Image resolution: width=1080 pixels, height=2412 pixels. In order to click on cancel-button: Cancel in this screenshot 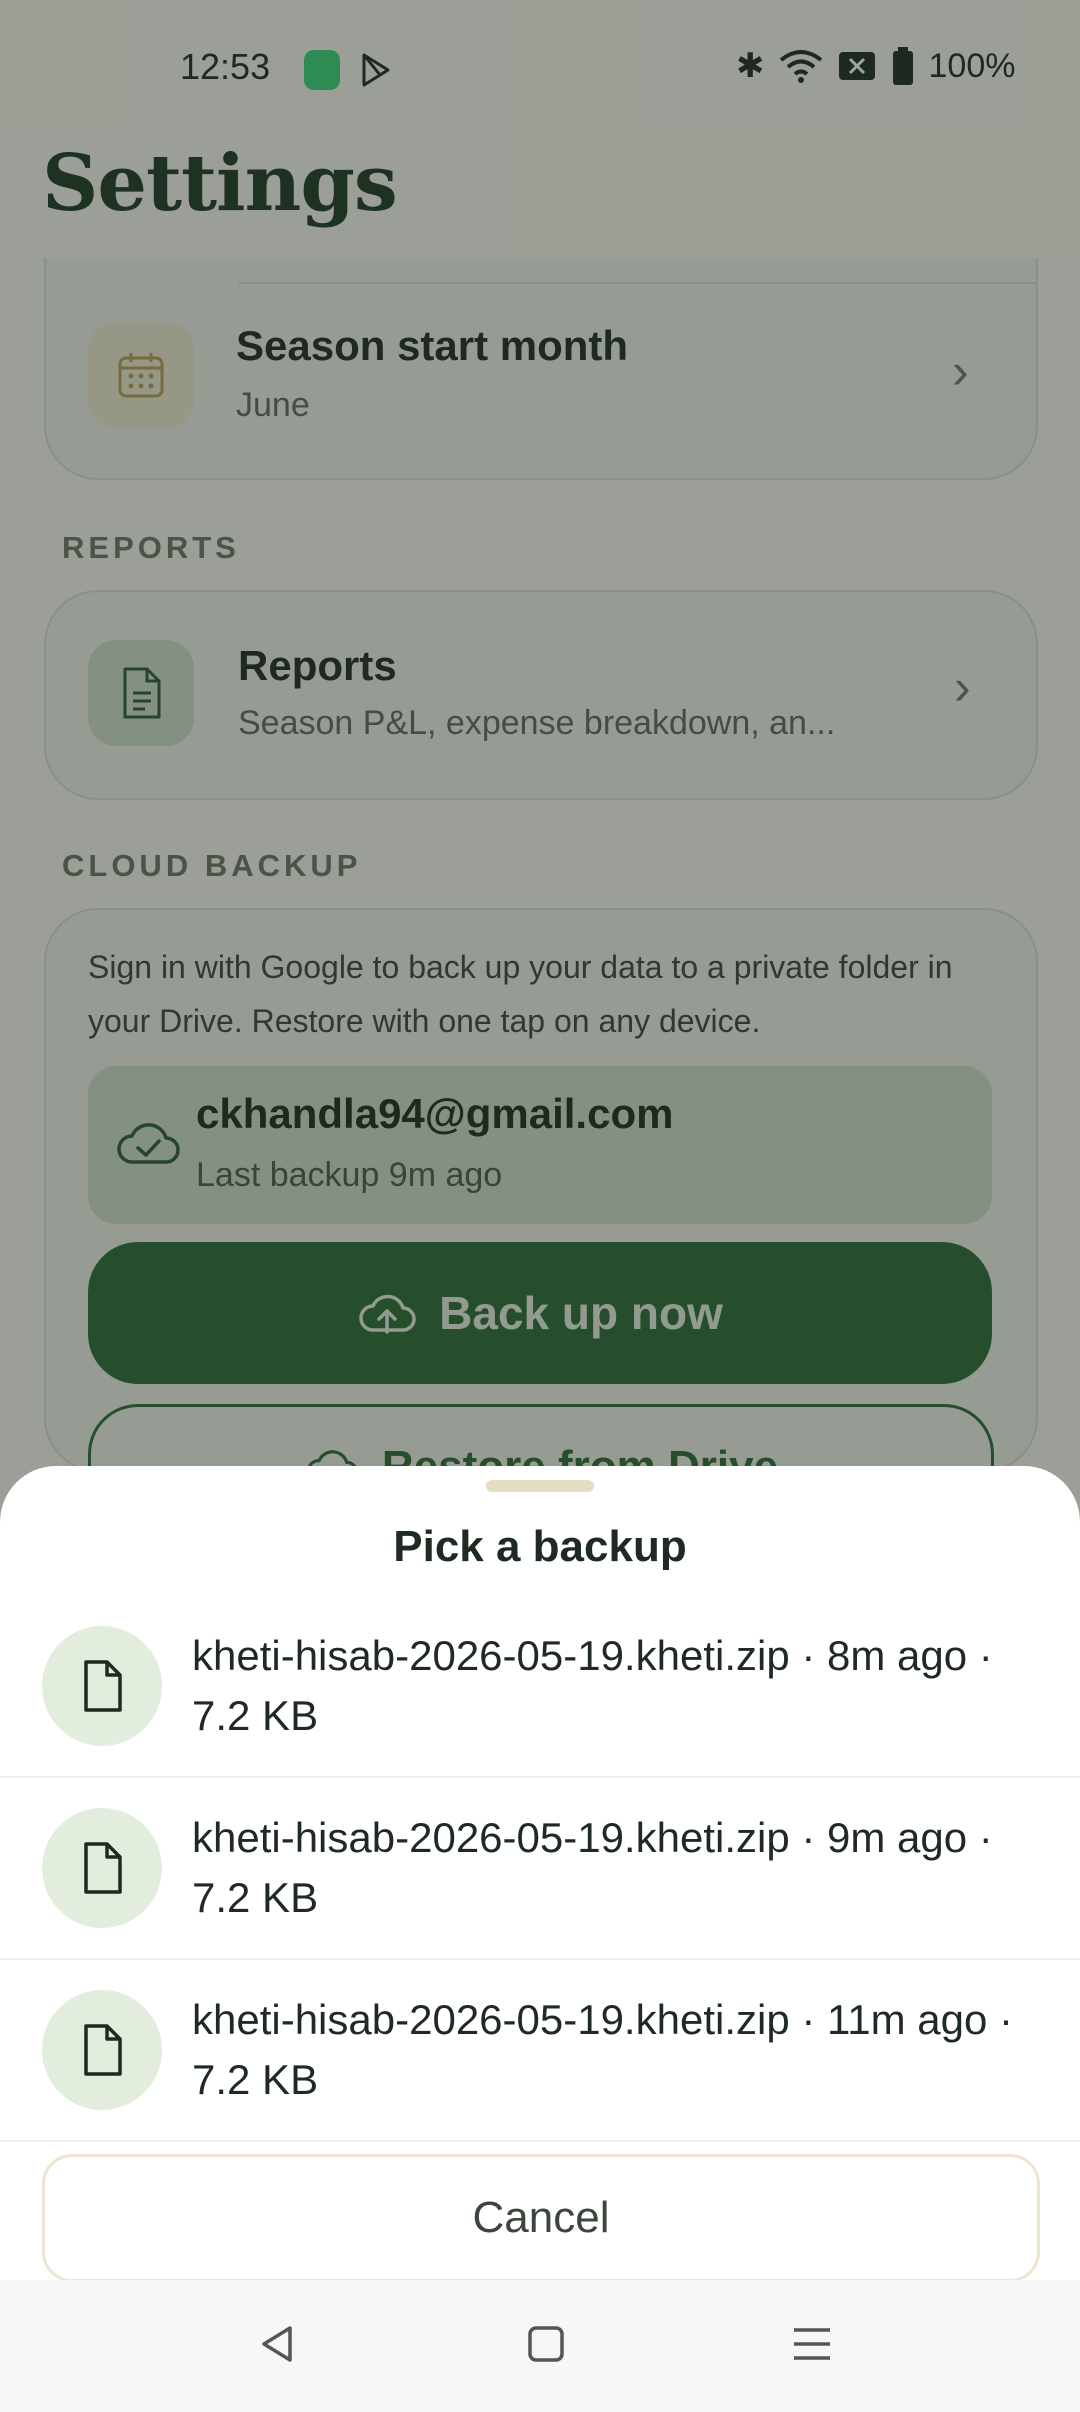, I will do `click(541, 2218)`.